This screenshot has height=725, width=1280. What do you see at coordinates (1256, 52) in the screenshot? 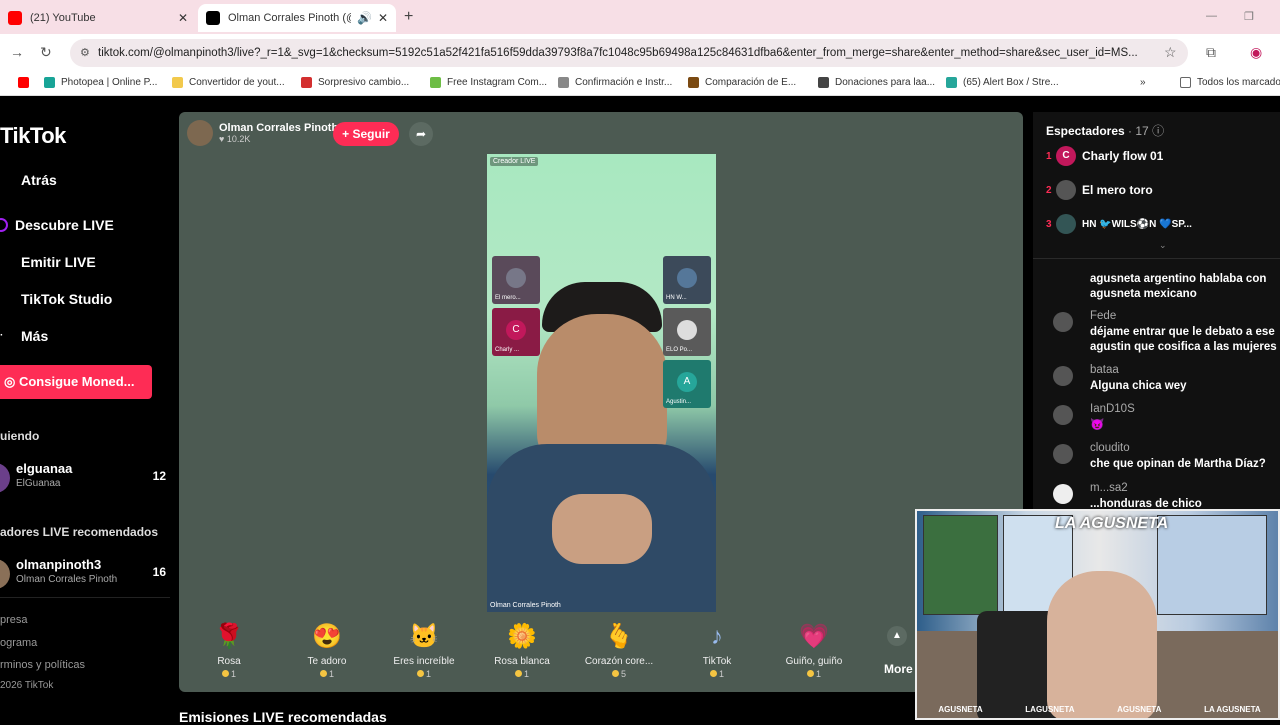
I see `profile-icon: ◉` at bounding box center [1256, 52].